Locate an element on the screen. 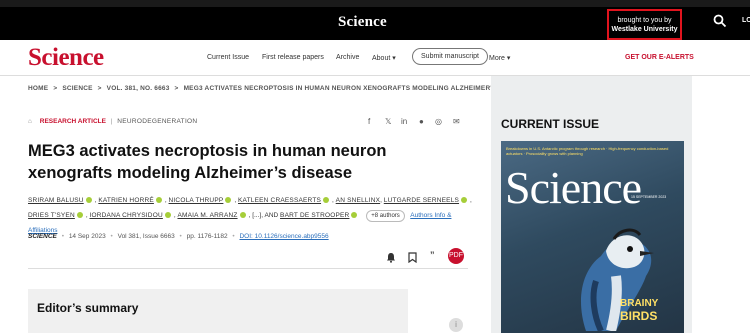  article-tag-row: ⌂ RESEARCH ARTICLE | NEURODEGENERATION is located at coordinates (112, 121).